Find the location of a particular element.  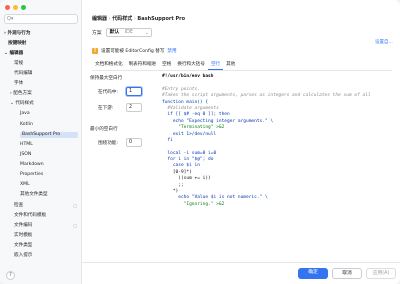

sidebar-item: 文件和代码模板 is located at coordinates (30, 216).